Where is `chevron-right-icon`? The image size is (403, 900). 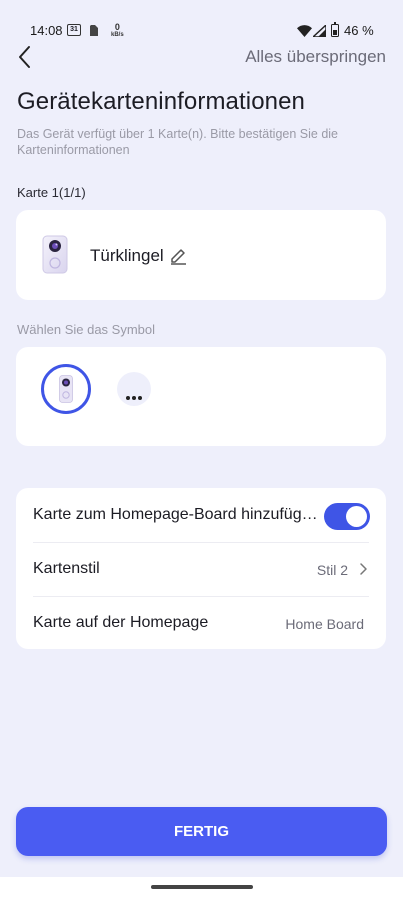 chevron-right-icon is located at coordinates (363, 569).